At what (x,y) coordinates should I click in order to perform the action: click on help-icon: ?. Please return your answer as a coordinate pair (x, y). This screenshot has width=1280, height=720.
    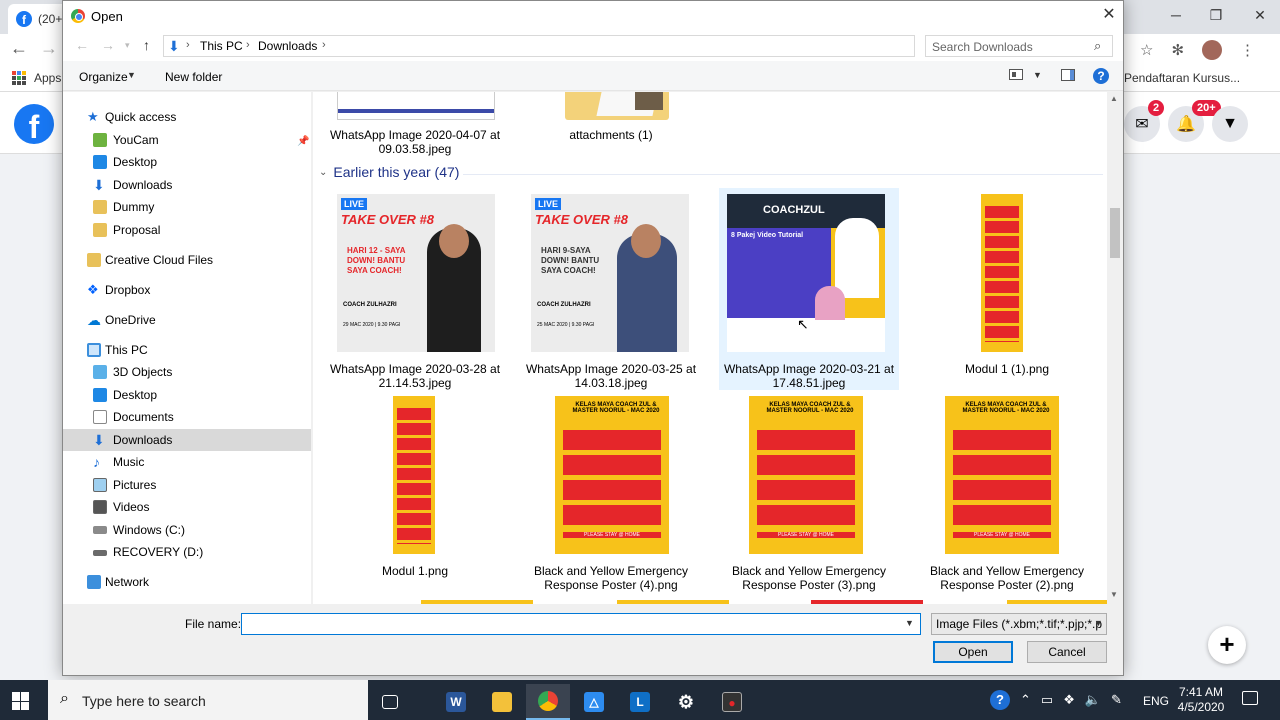
    Looking at the image, I should click on (1101, 76).